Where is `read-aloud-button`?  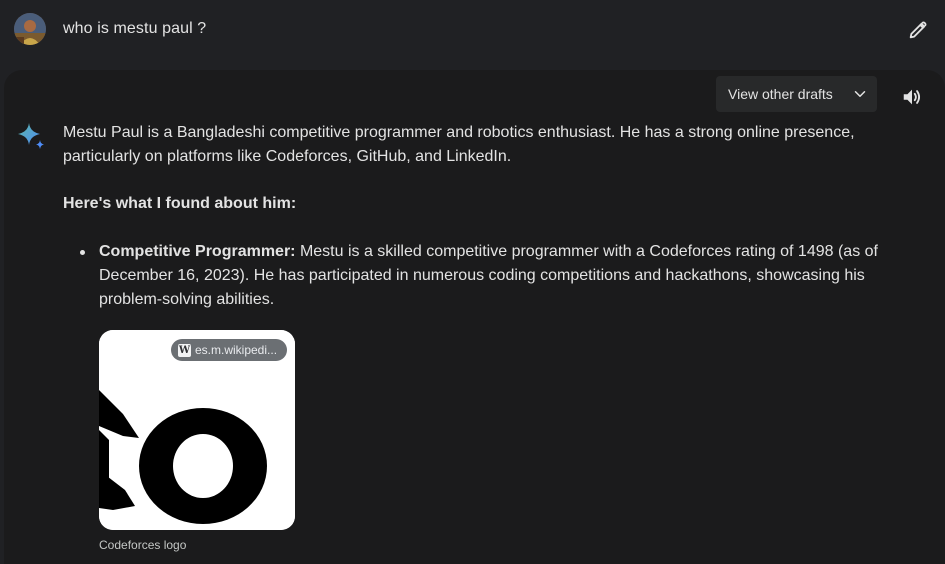
read-aloud-button is located at coordinates (912, 97).